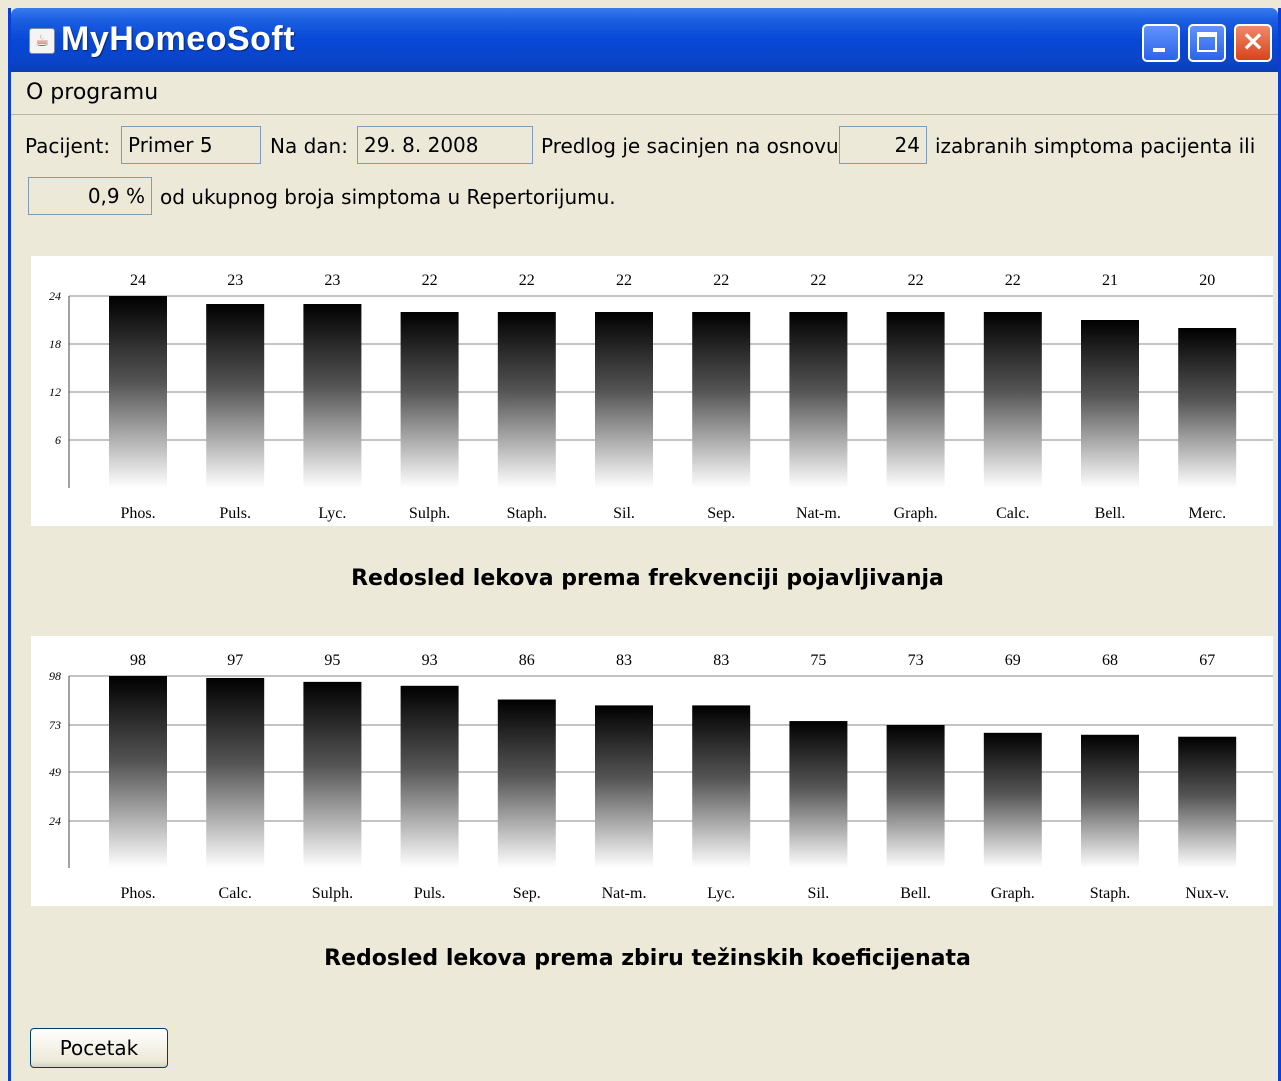 The height and width of the screenshot is (1081, 1281). What do you see at coordinates (1110, 660) in the screenshot?
I see `value-label: 68` at bounding box center [1110, 660].